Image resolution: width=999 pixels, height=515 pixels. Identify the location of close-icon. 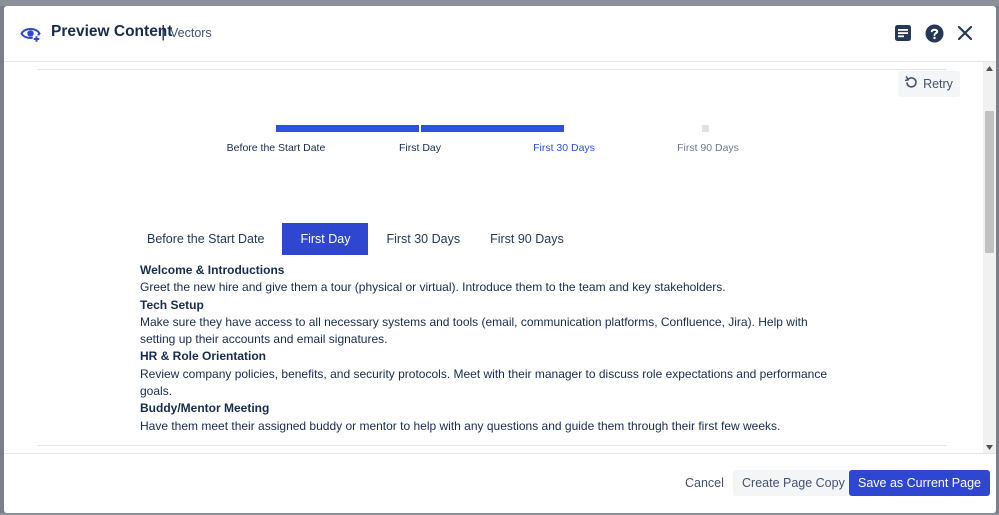
(965, 33).